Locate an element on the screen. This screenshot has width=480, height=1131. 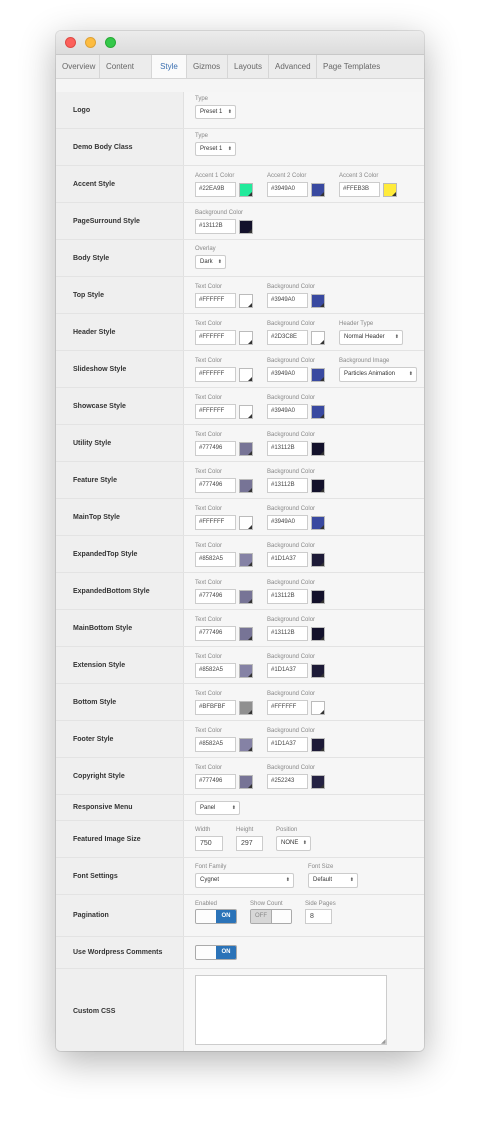
pagination-enabled-toggle: ON is located at coordinates (216, 916).